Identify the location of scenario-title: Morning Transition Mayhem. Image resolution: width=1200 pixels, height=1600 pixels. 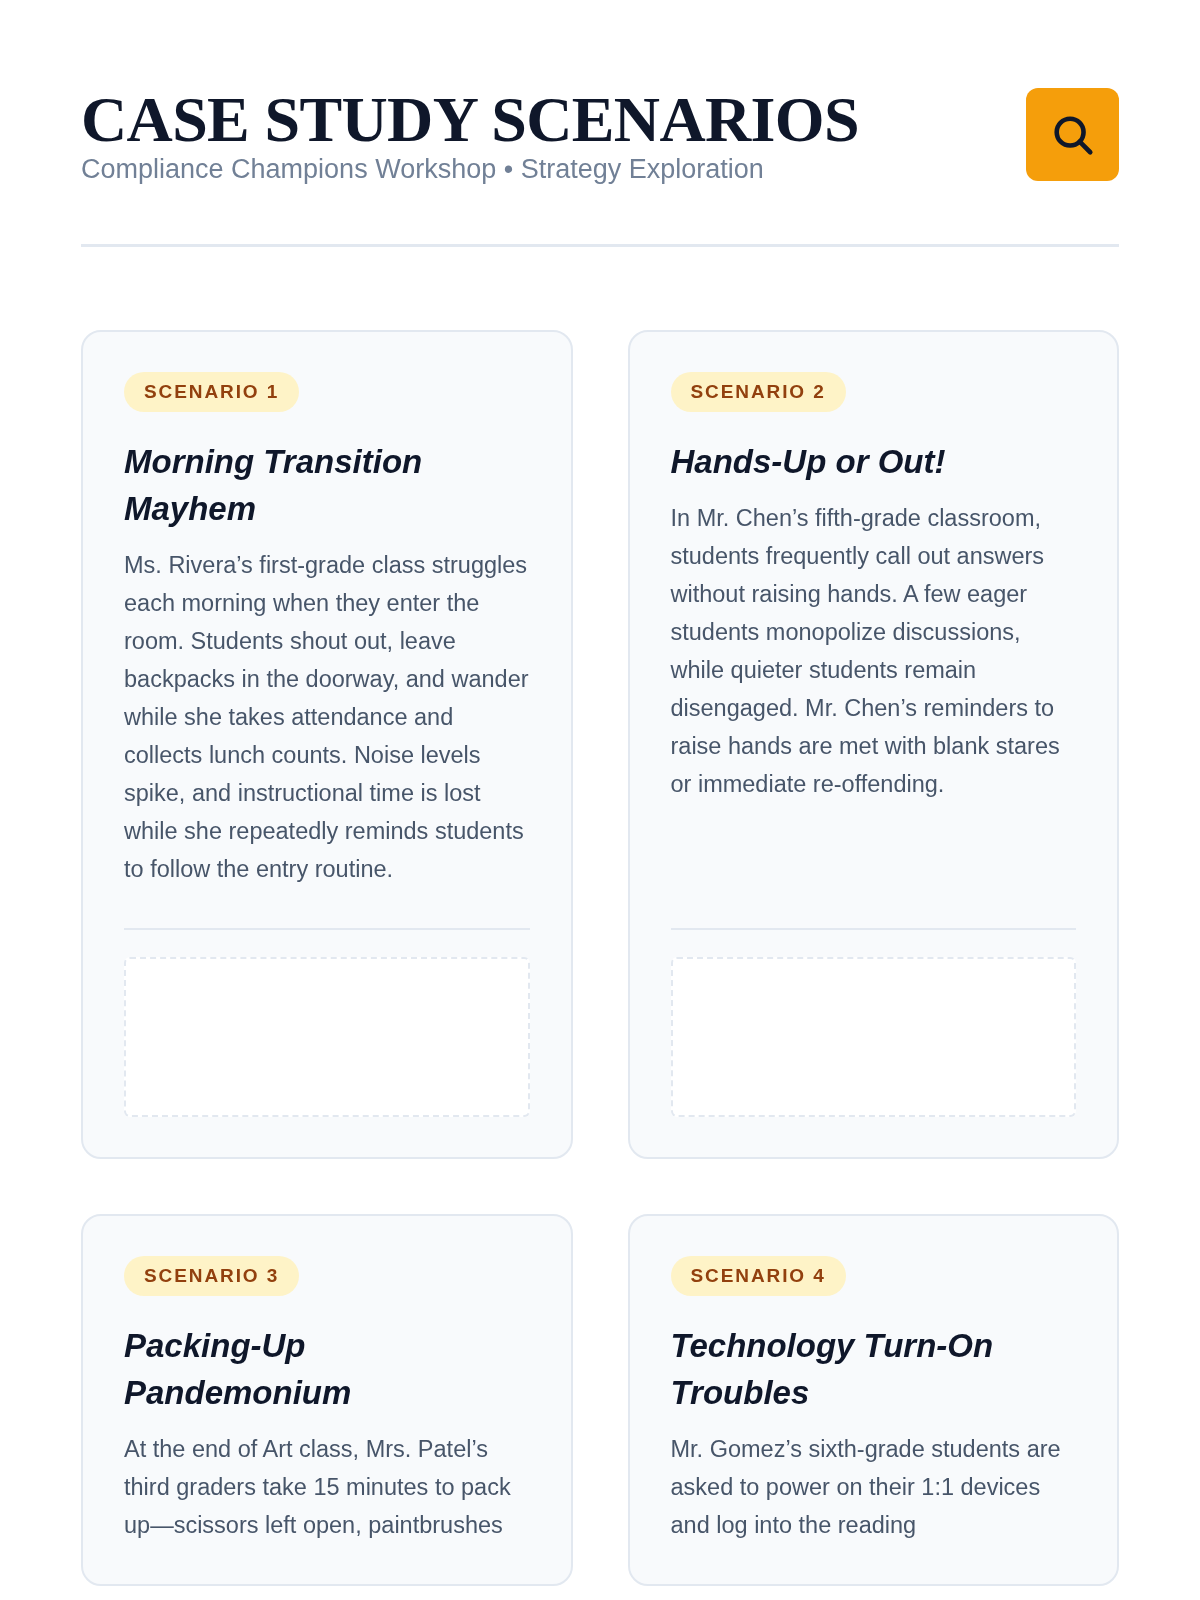
(274, 485).